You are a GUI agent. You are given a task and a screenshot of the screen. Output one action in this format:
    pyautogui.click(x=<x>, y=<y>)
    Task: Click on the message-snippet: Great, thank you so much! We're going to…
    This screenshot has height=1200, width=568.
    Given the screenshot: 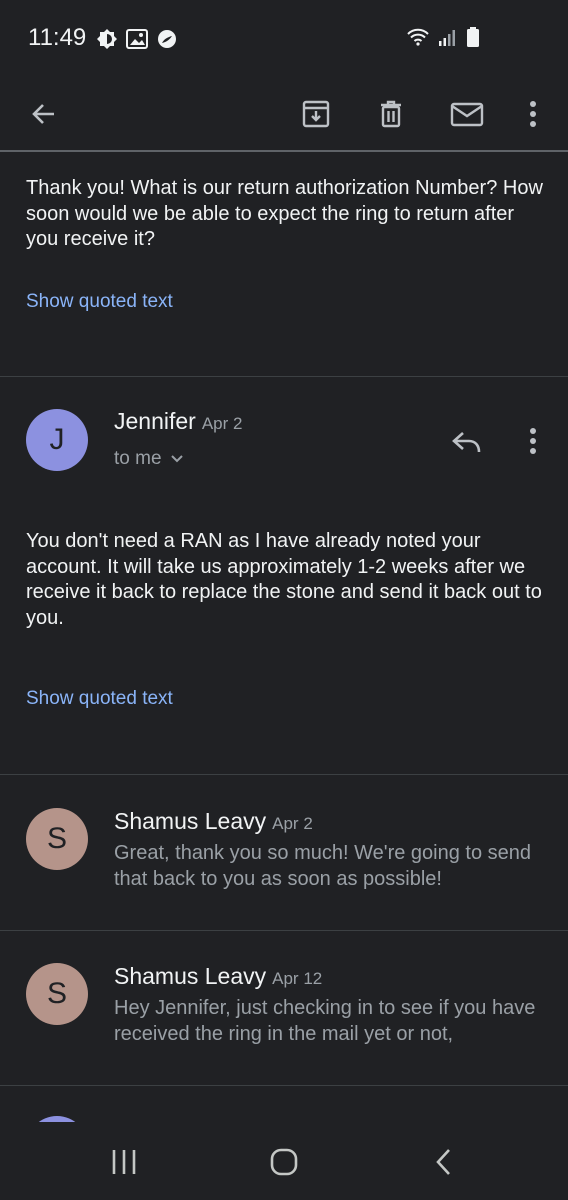 What is the action you would take?
    pyautogui.click(x=323, y=866)
    